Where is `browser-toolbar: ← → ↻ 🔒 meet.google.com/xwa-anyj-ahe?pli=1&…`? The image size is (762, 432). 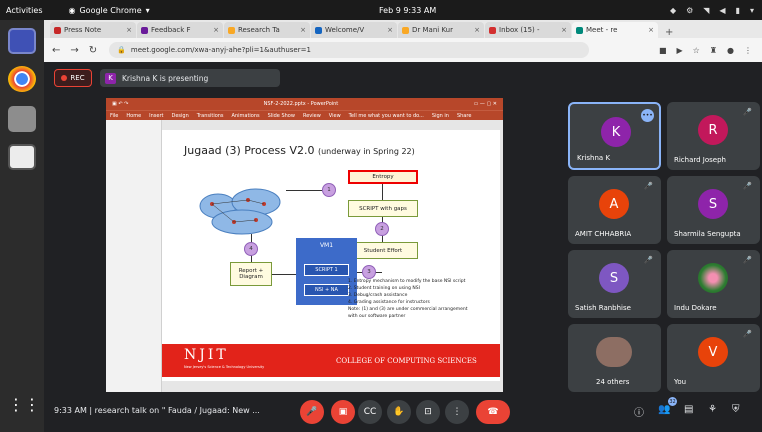
browser-toolbar: ← → ↻ 🔒 meet.google.com/xwa-anyj-ahe?pli=1&… is located at coordinates (403, 50).